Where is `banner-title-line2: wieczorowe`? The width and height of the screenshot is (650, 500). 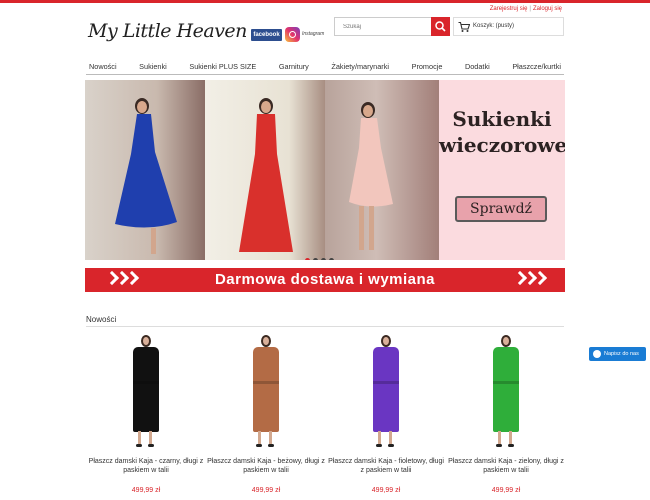 banner-title-line2: wieczorowe is located at coordinates (502, 145).